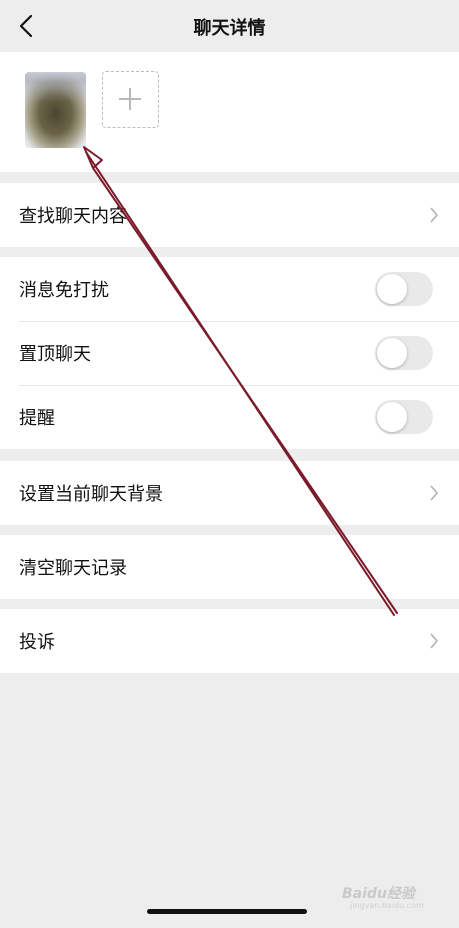 The image size is (459, 928). I want to click on report-row: 投诉, so click(229, 641).